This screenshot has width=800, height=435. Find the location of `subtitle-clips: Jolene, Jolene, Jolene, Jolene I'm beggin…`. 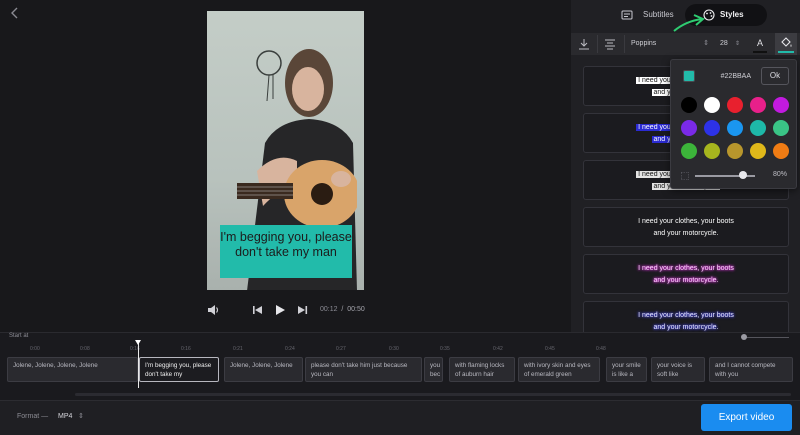

subtitle-clips: Jolene, Jolene, Jolene, Jolene I'm beggin… is located at coordinates (400, 370).